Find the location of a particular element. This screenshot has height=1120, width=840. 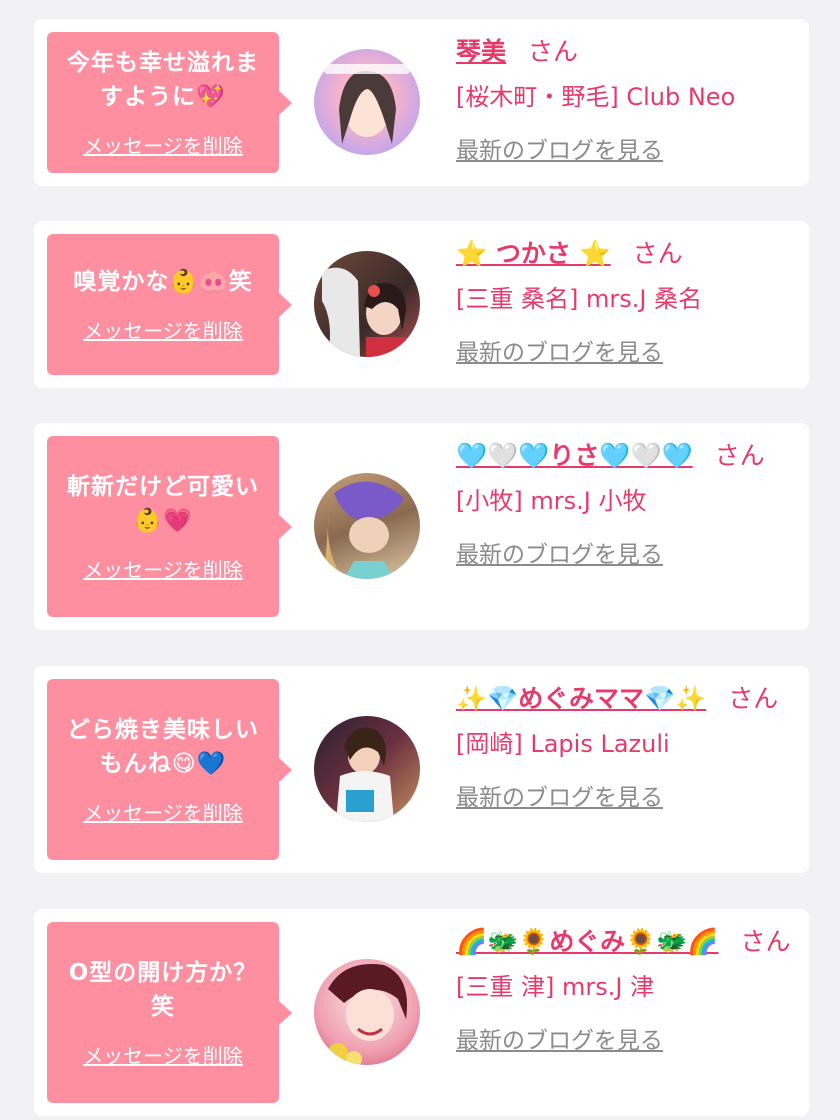

profile-info: ⭐️ つかさ ⭐️ さん [三重 桑名] mrs.J 桑名 最新のブログを見る is located at coordinates (626, 300).